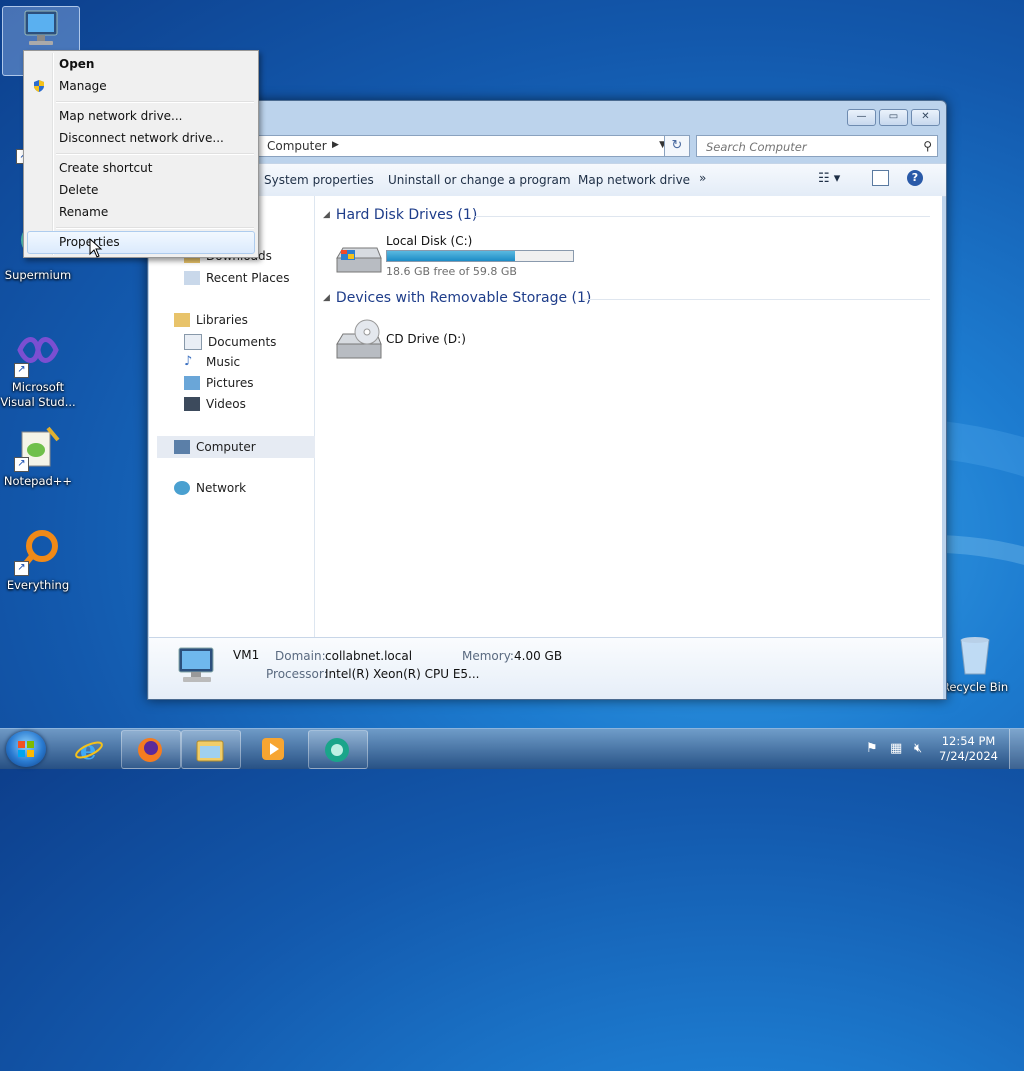 Image resolution: width=1024 pixels, height=1071 pixels. What do you see at coordinates (38, 585) in the screenshot?
I see `desktop-icon-label: Everything` at bounding box center [38, 585].